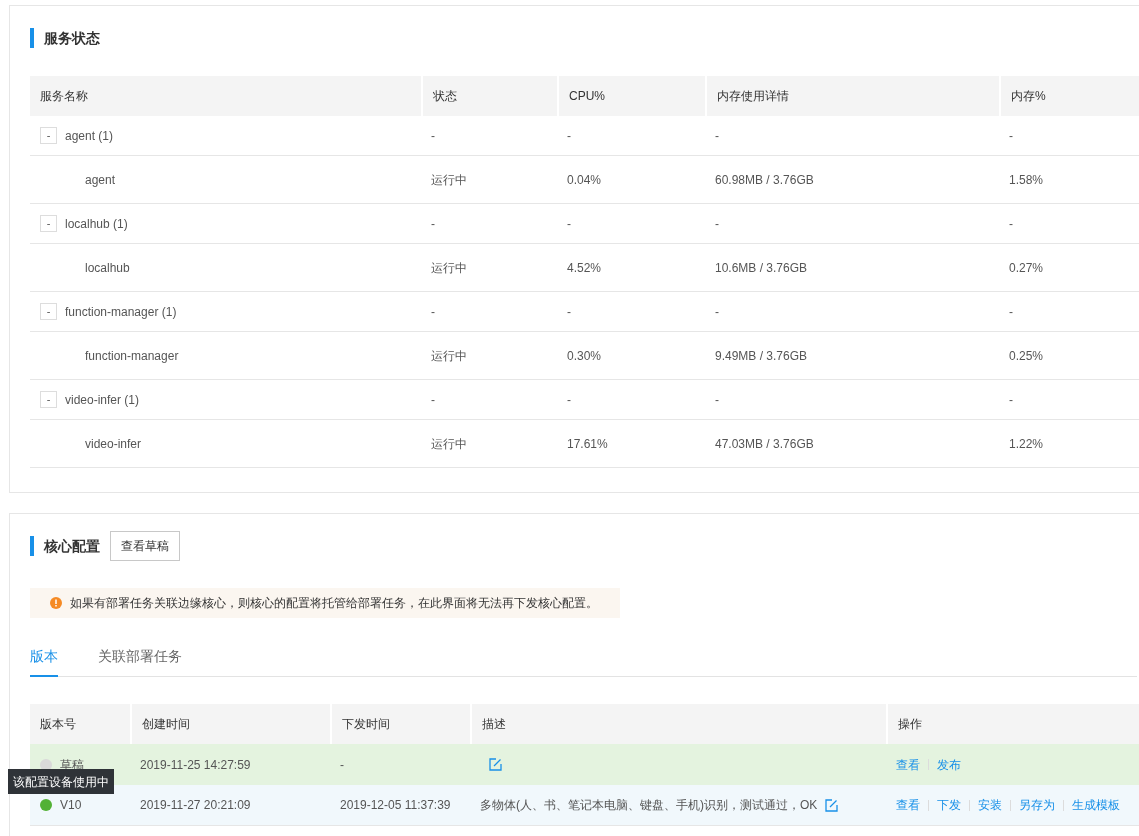  Describe the element at coordinates (395, 805) in the screenshot. I see `table-cell-text: 2019-12-05 11:37:39` at that location.